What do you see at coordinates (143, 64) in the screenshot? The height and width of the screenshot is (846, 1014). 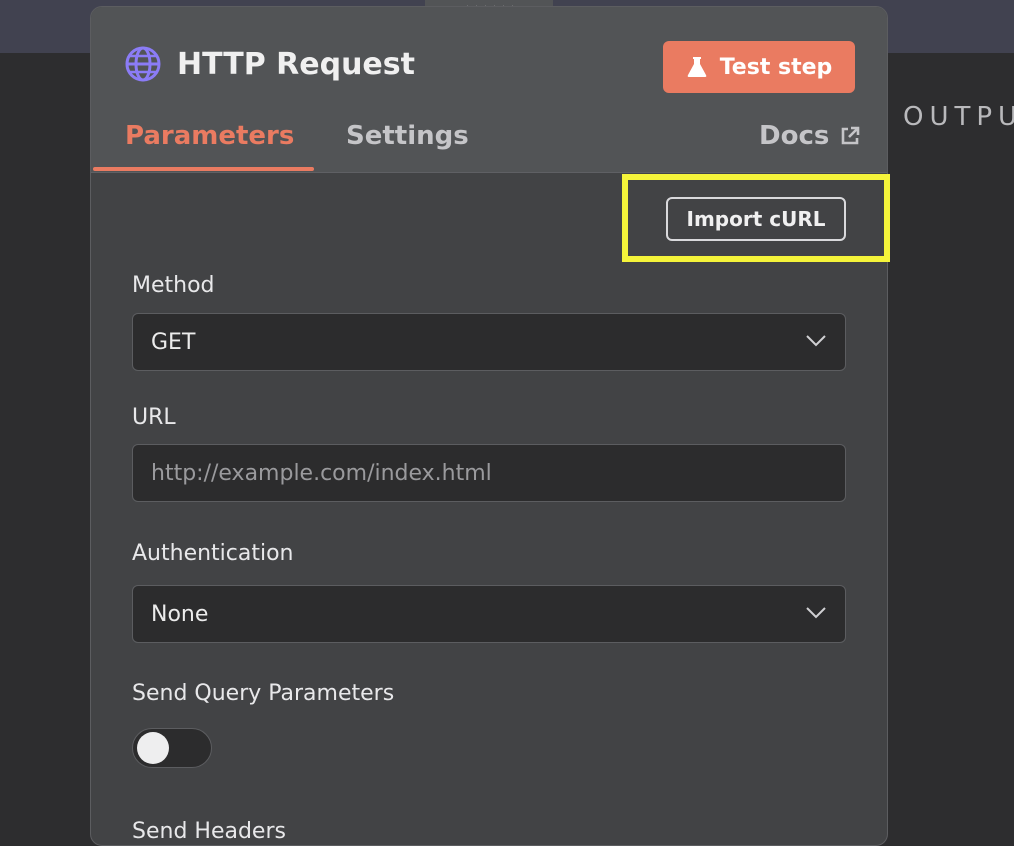 I see `globe-icon` at bounding box center [143, 64].